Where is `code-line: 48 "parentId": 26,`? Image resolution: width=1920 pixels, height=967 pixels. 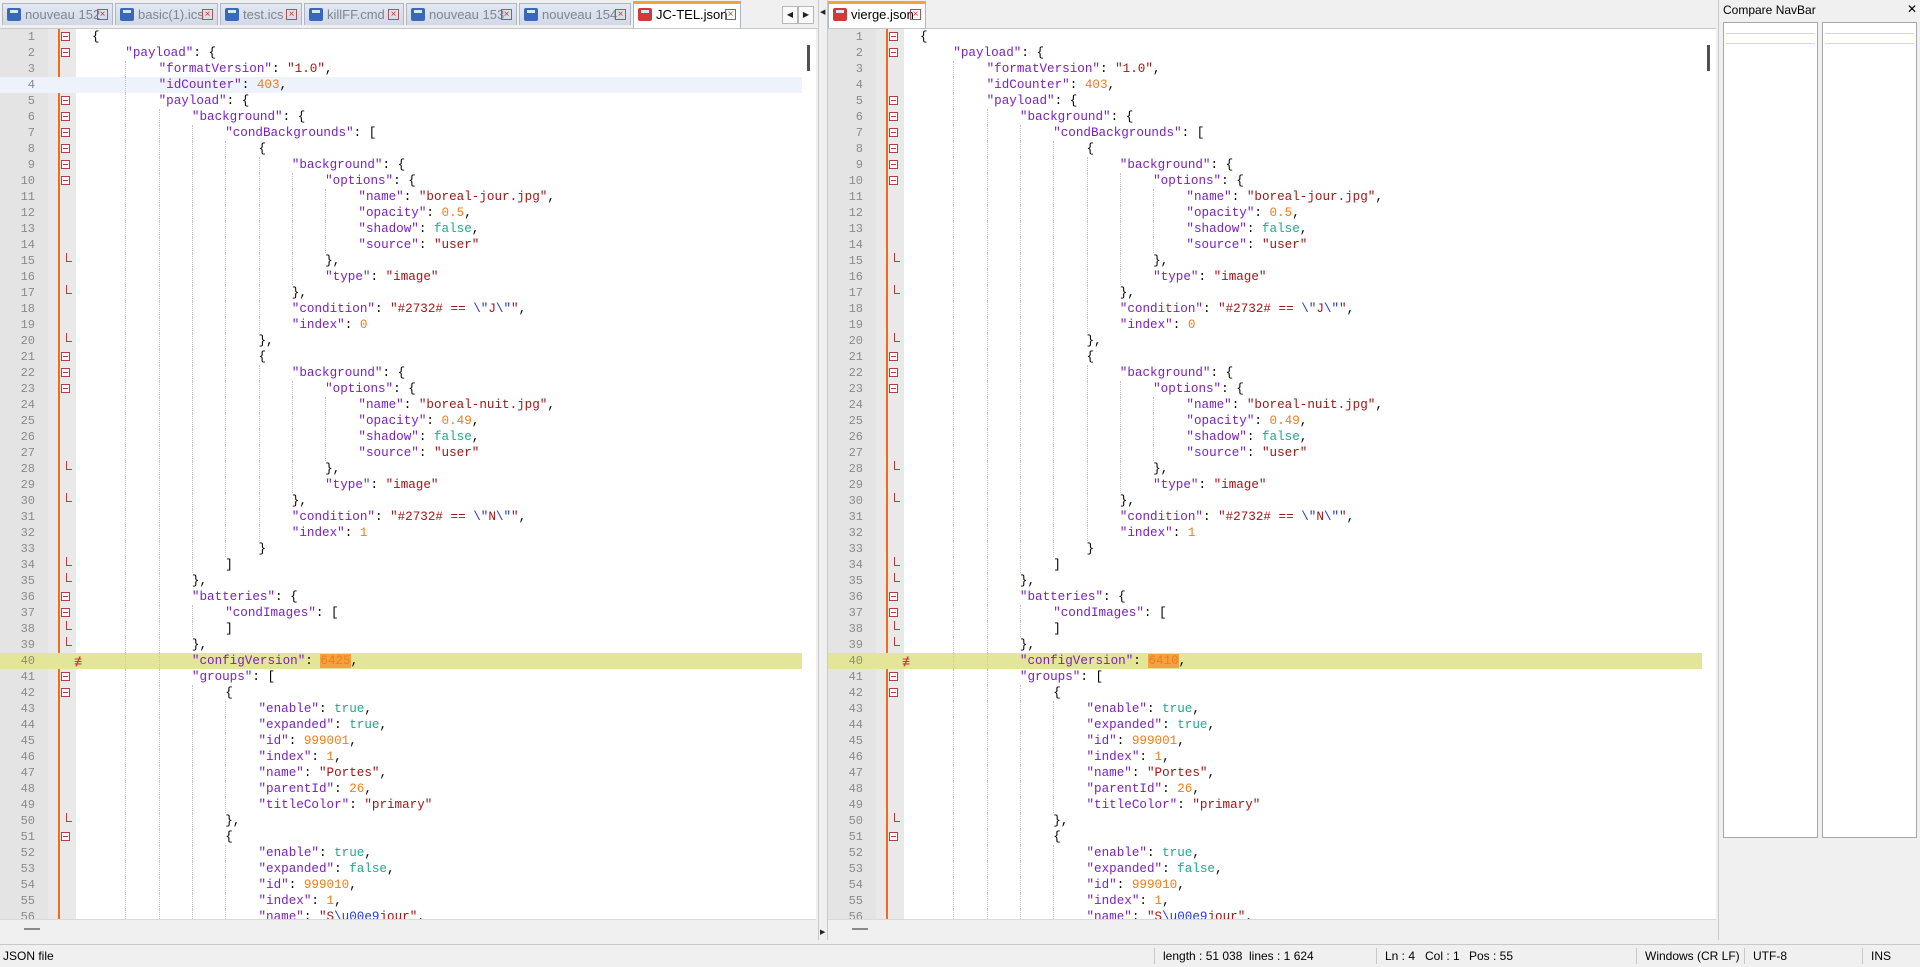 code-line: 48 "parentId": 26, is located at coordinates (1272, 789).